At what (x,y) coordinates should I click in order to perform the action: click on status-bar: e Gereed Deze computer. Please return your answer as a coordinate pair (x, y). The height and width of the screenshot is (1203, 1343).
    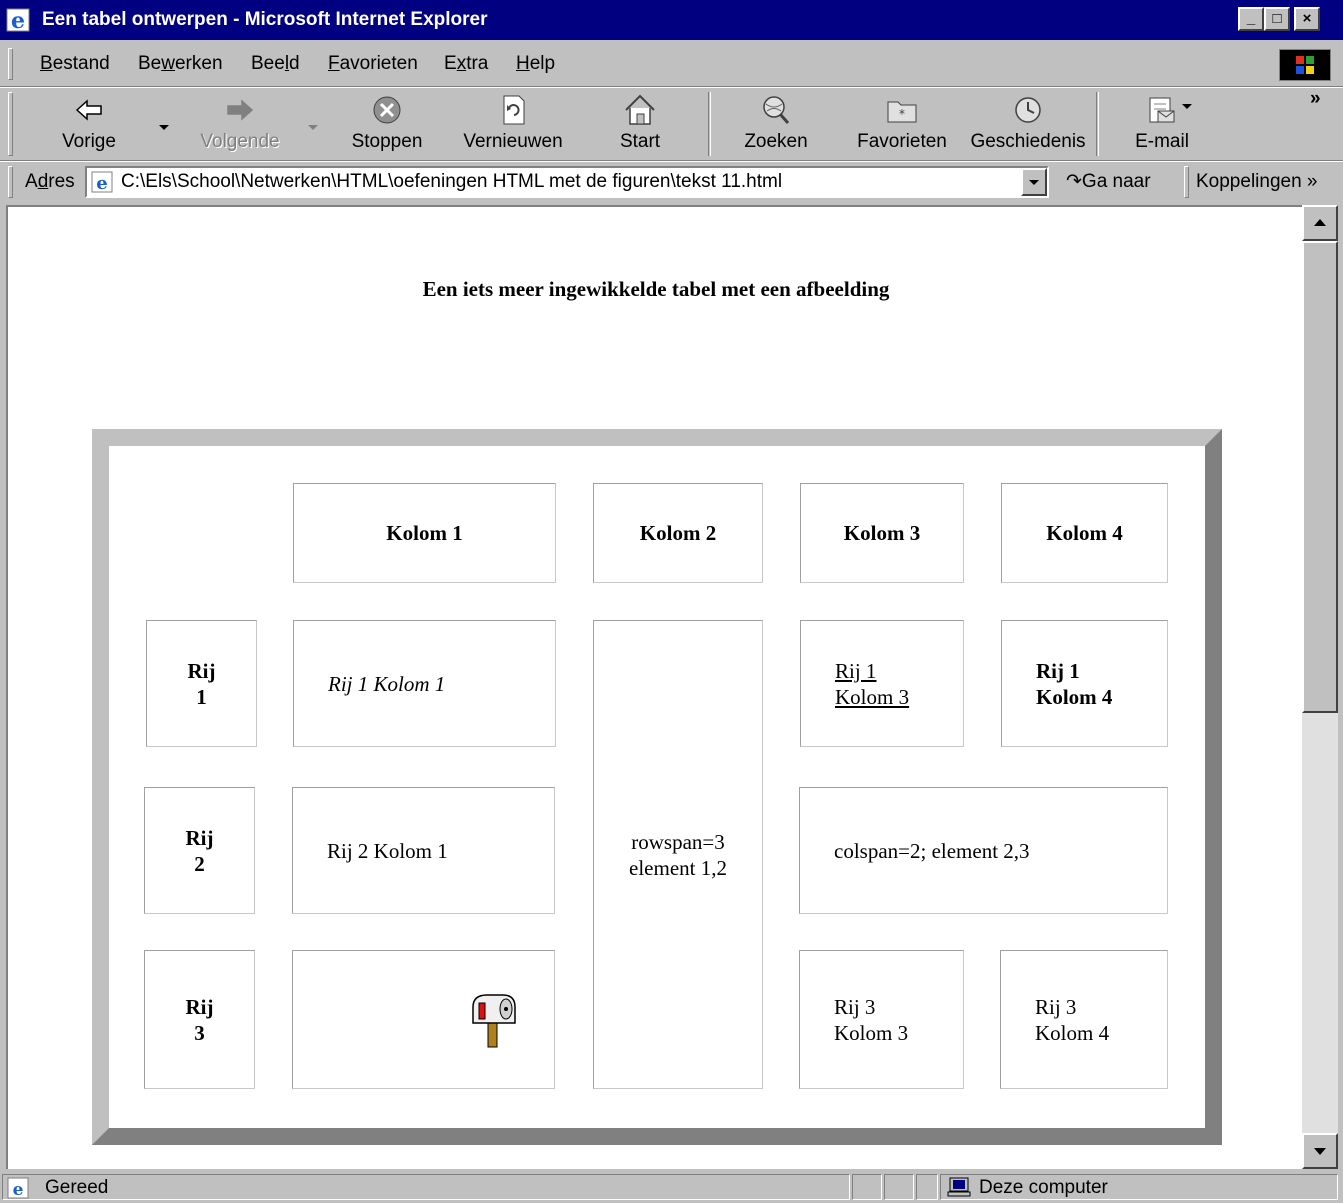
    Looking at the image, I should click on (671, 1186).